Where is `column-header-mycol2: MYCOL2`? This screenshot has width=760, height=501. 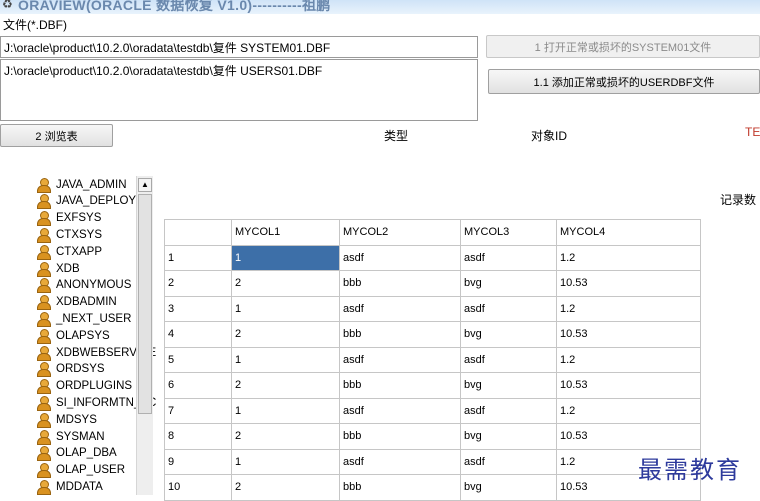
column-header-mycol2: MYCOL2 is located at coordinates (400, 232).